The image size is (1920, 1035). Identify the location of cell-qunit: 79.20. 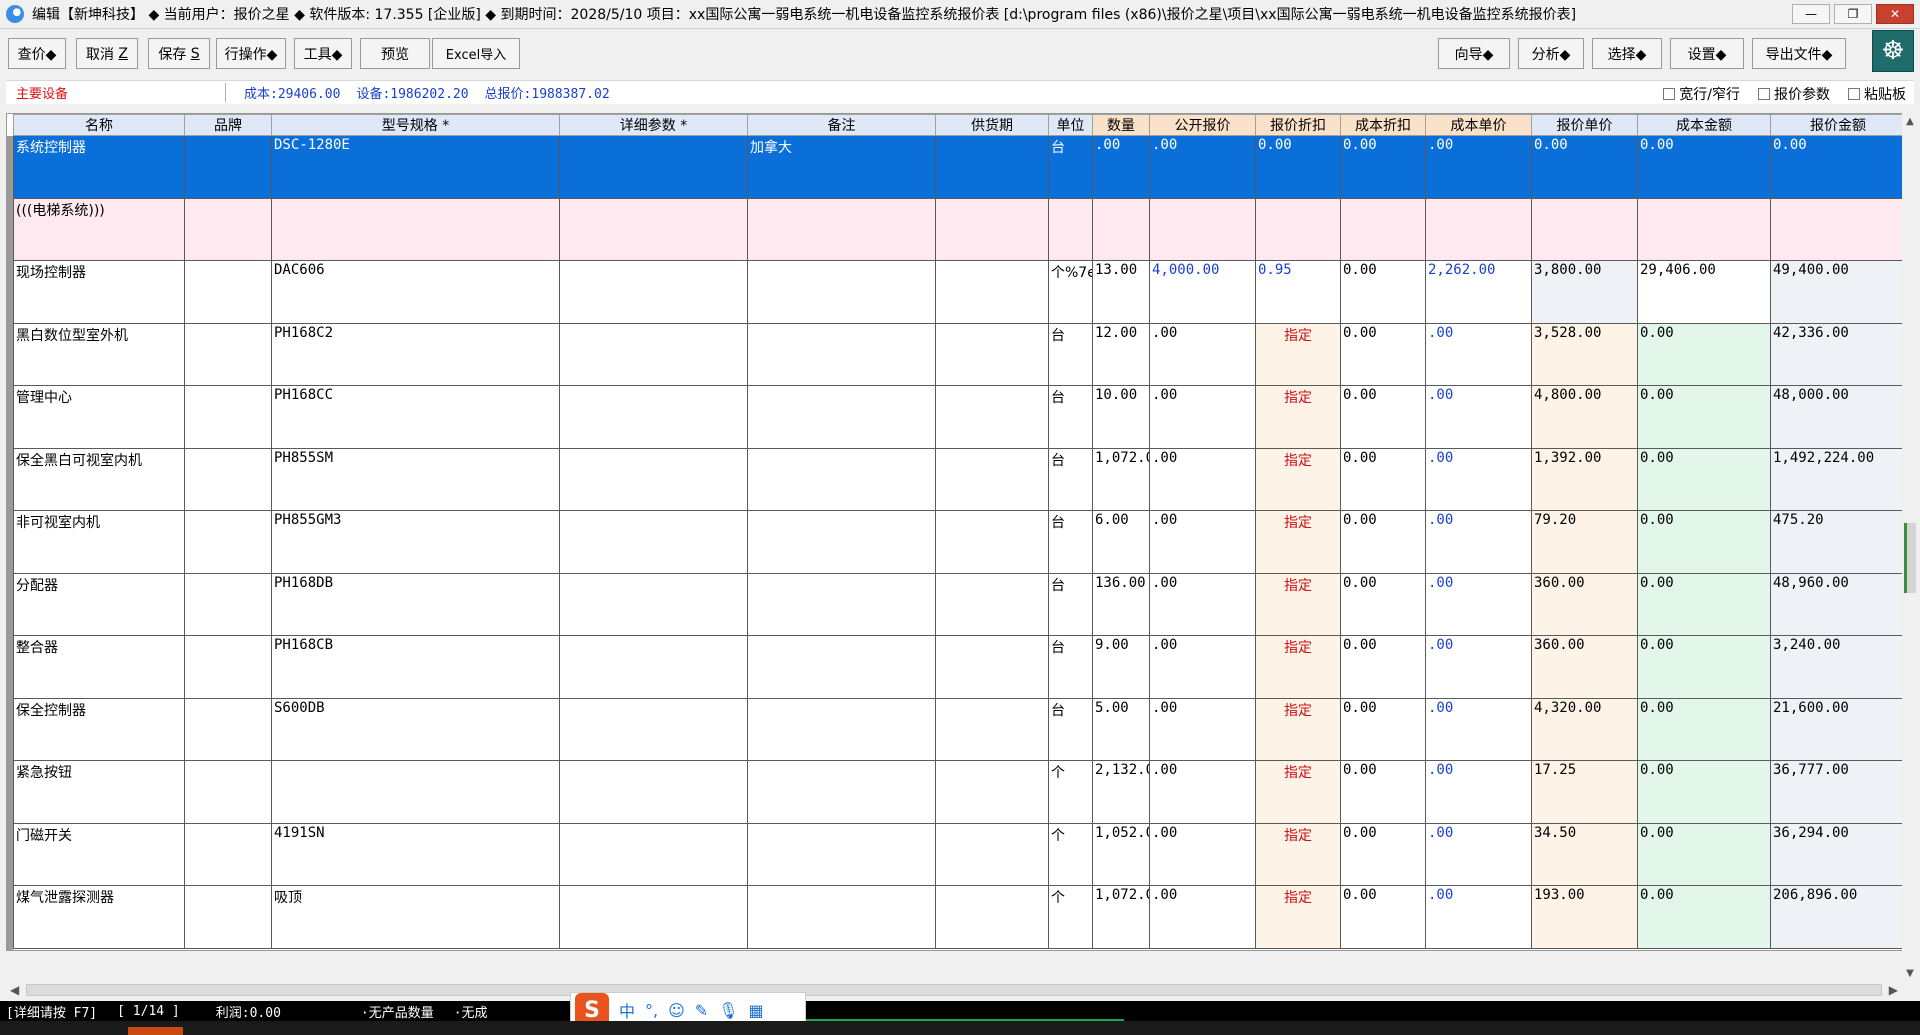
(1584, 542).